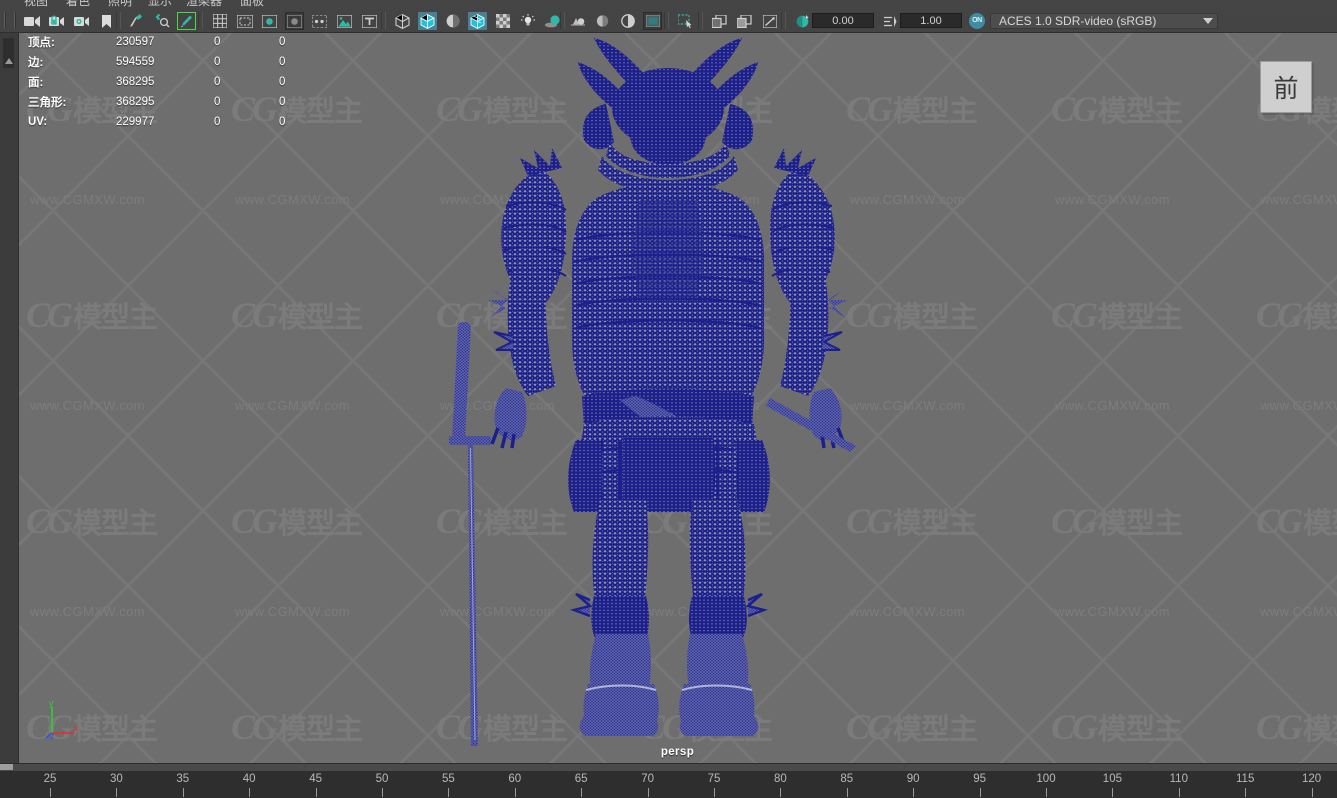 The height and width of the screenshot is (798, 1337). I want to click on gizmo-x-label: x, so click(76, 728).